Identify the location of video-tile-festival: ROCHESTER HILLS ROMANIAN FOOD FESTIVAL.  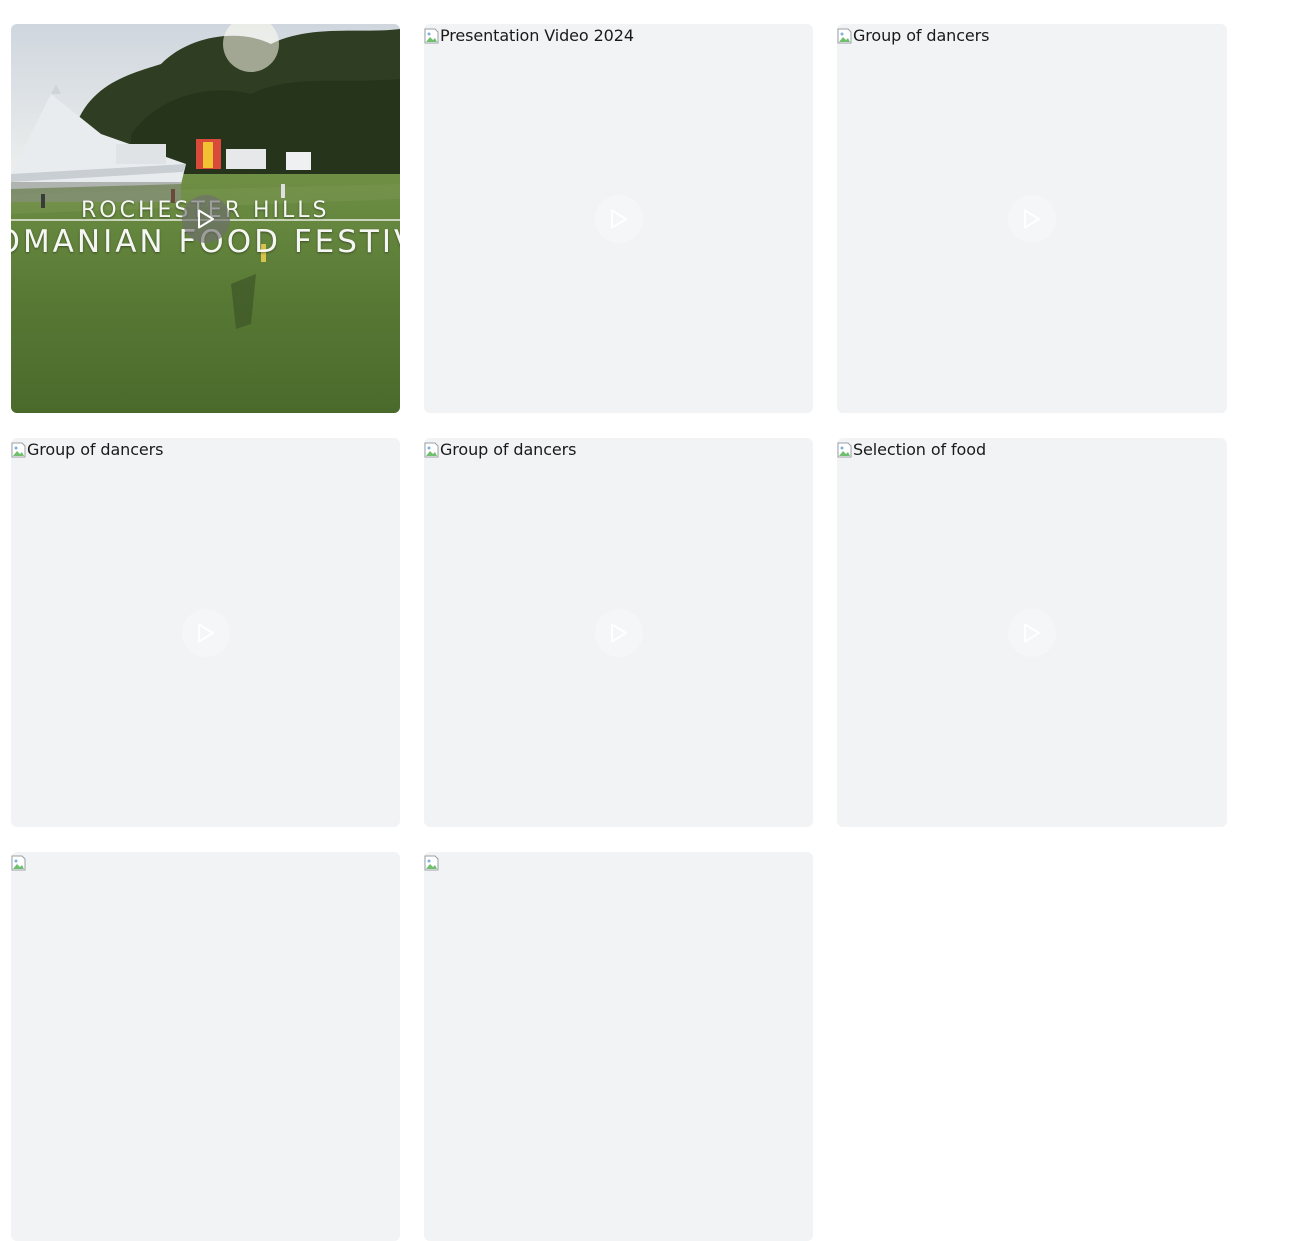
(205, 218).